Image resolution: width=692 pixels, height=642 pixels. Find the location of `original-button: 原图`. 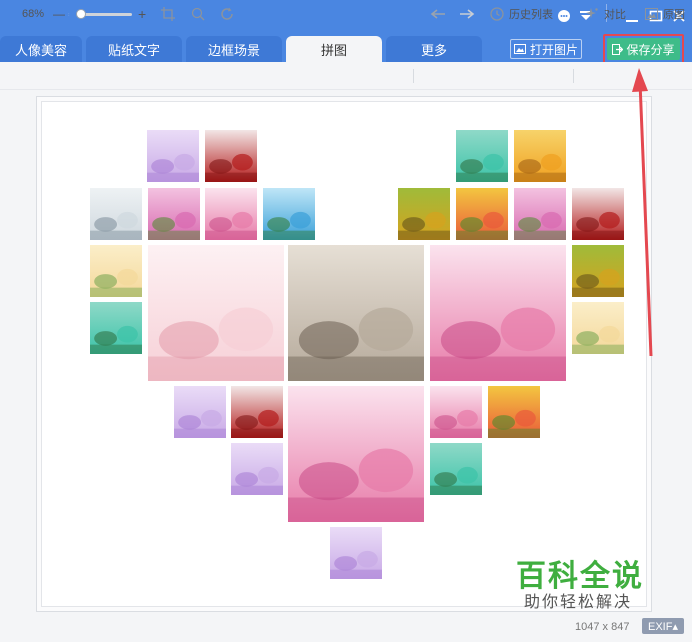

original-button: 原图 is located at coordinates (665, 14).